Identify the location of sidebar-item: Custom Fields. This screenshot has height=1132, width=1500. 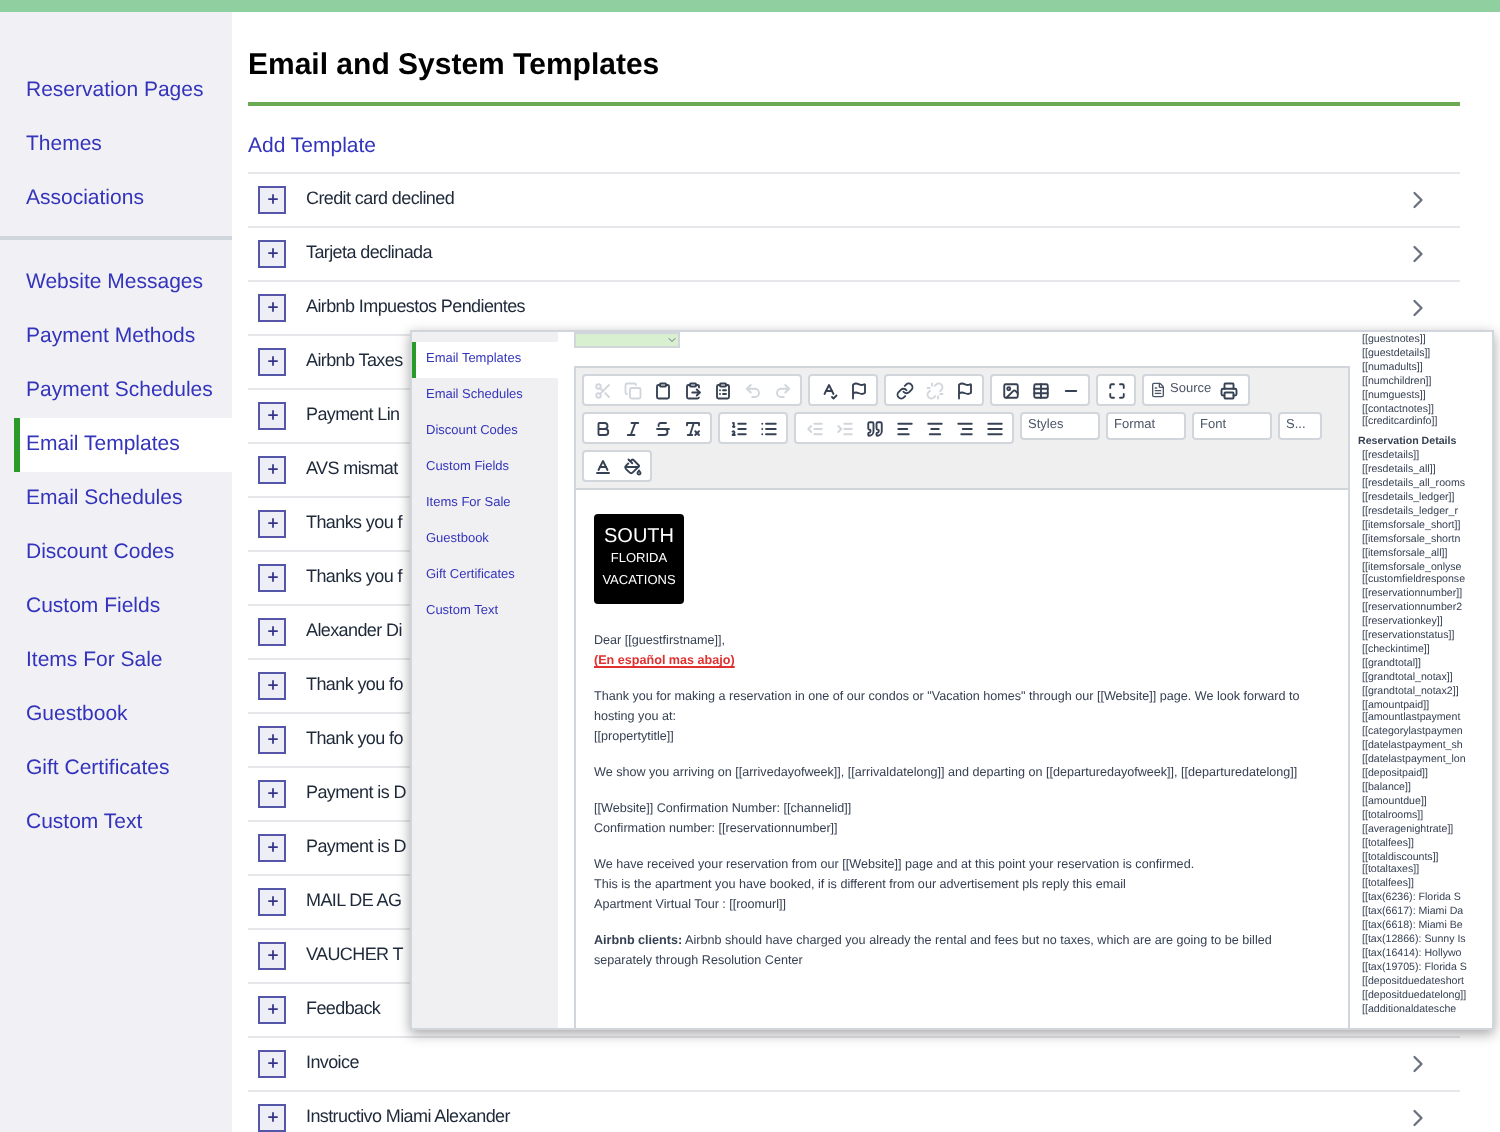
(123, 607).